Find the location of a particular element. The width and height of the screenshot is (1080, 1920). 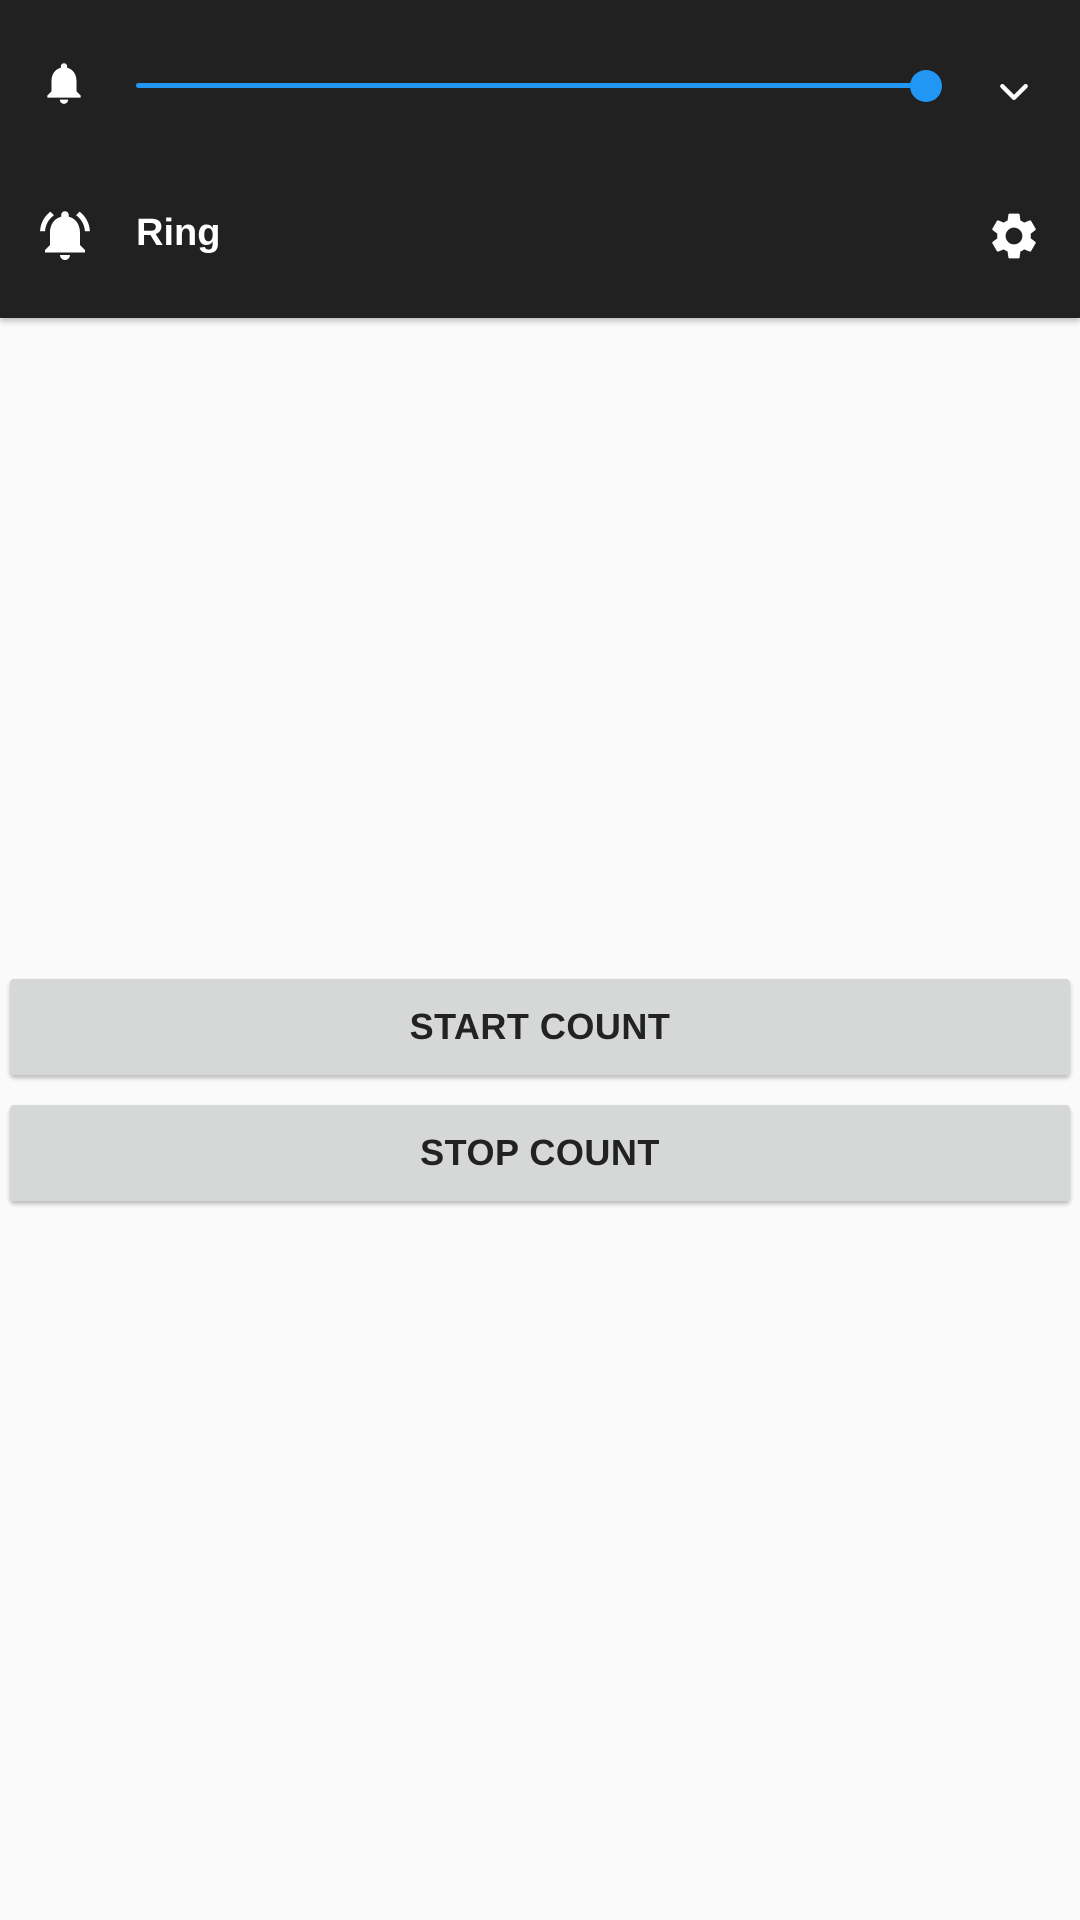

ringer-mode-label: Ring is located at coordinates (178, 233).